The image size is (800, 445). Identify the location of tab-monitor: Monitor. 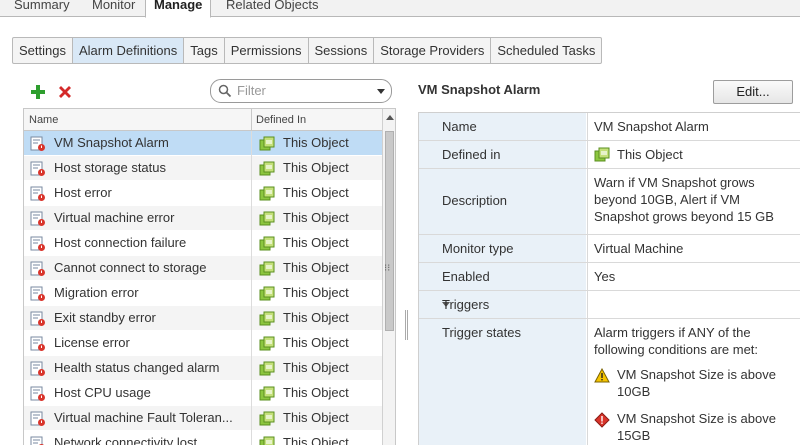
(113, 8).